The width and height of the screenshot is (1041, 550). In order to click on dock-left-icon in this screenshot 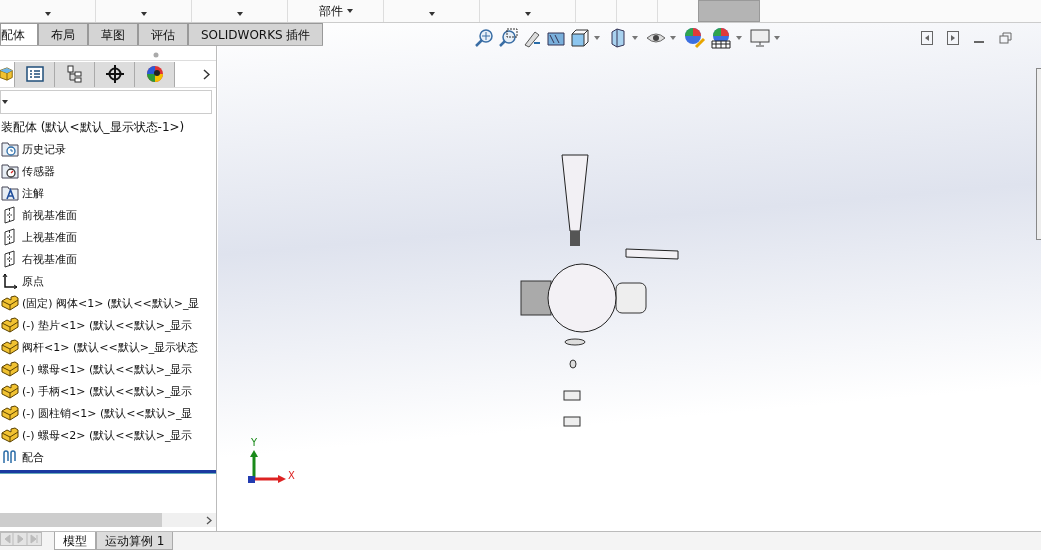, I will do `click(927, 38)`.